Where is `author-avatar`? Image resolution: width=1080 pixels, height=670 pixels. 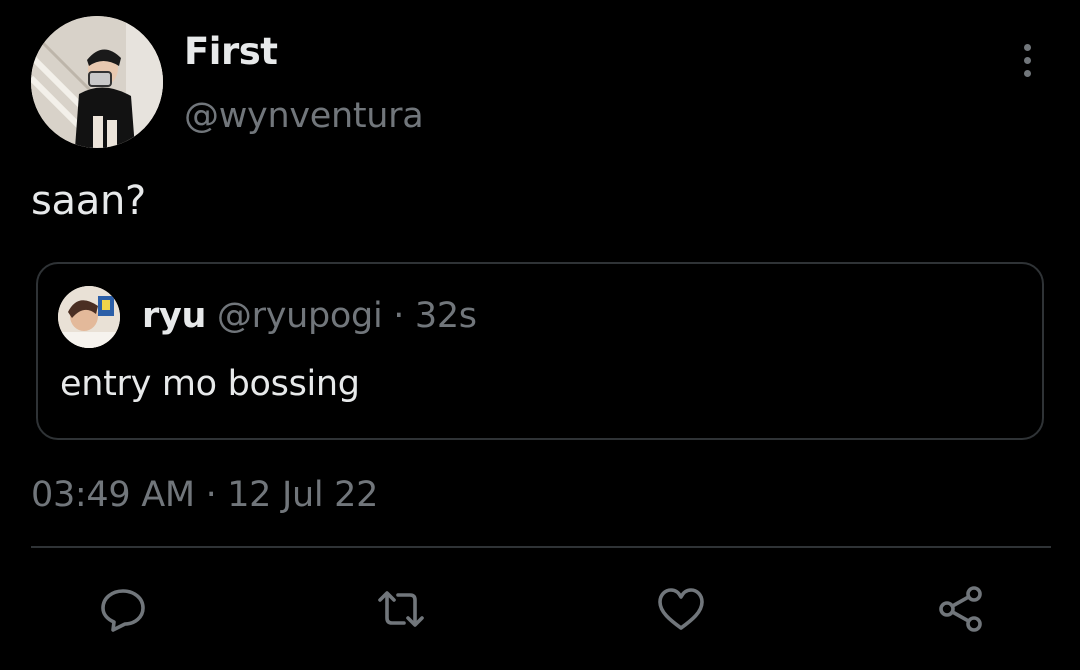 author-avatar is located at coordinates (97, 82).